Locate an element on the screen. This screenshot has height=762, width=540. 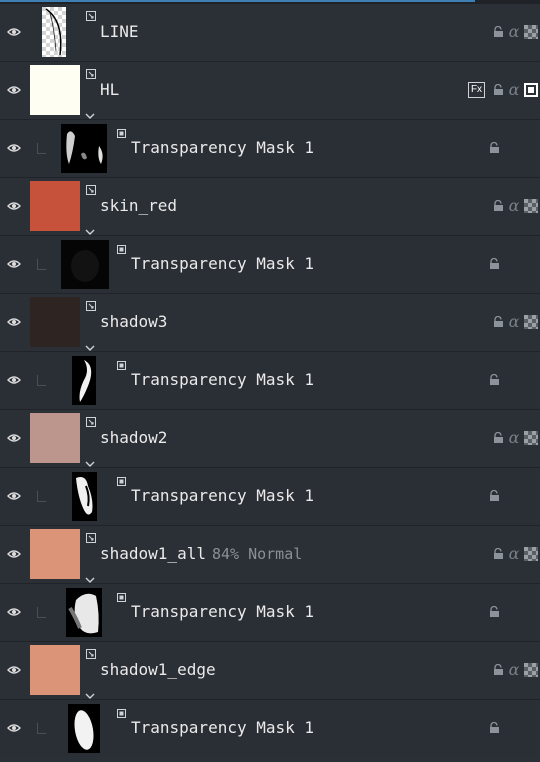
layer-name: shadow1_all 84% Normal is located at coordinates (201, 553).